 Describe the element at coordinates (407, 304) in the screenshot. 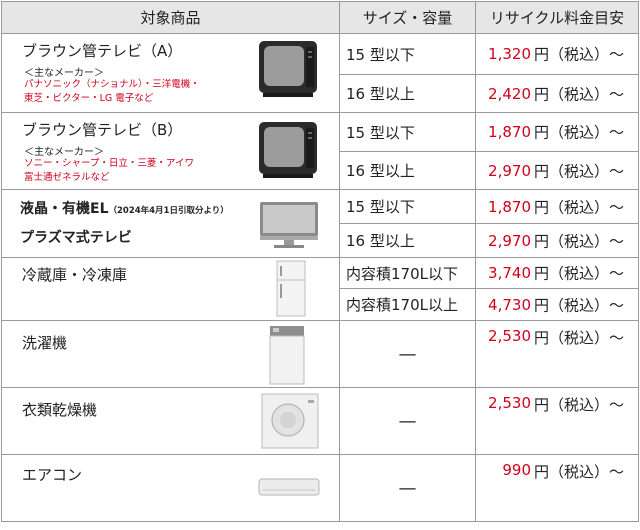

I see `size-cell: 内容積170L以上` at that location.